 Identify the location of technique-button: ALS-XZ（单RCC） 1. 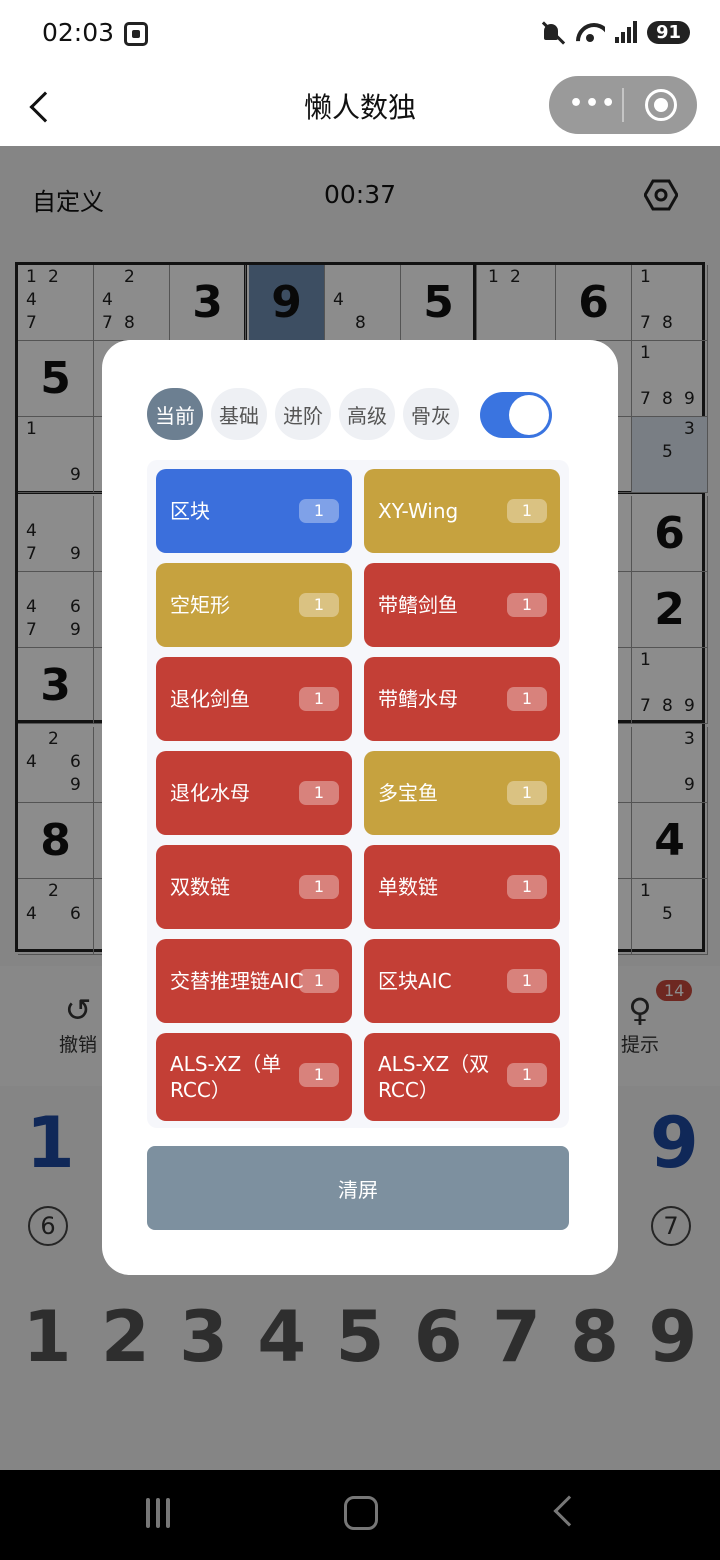
(254, 1077).